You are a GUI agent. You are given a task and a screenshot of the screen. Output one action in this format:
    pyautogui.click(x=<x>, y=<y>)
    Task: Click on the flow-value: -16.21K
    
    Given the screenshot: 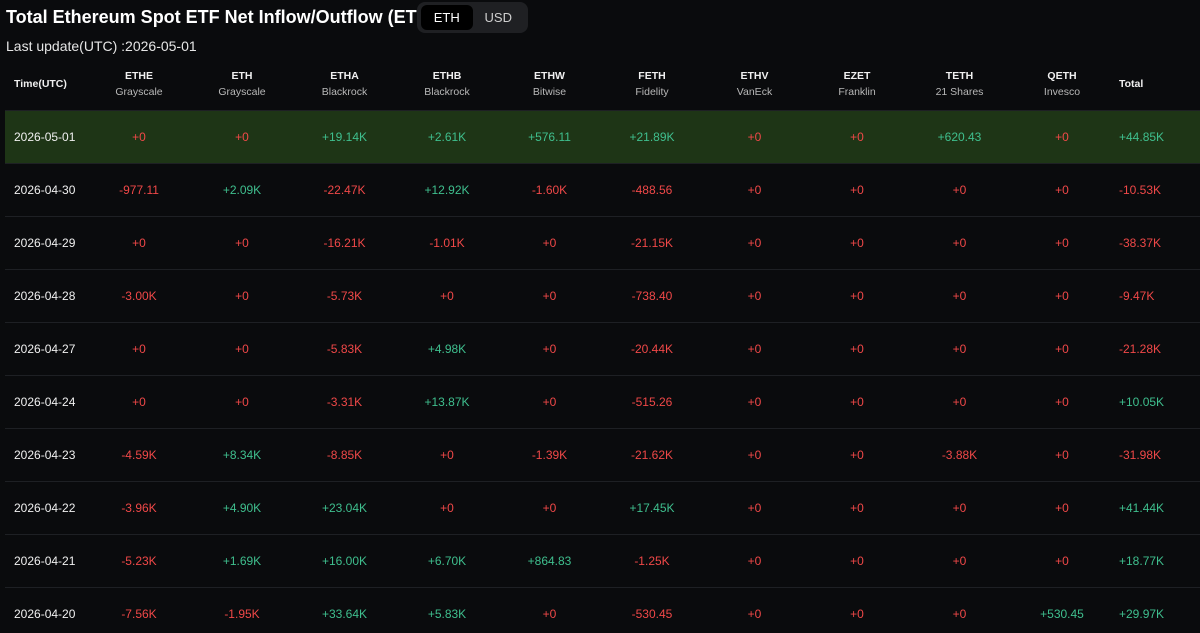 What is the action you would take?
    pyautogui.click(x=344, y=242)
    